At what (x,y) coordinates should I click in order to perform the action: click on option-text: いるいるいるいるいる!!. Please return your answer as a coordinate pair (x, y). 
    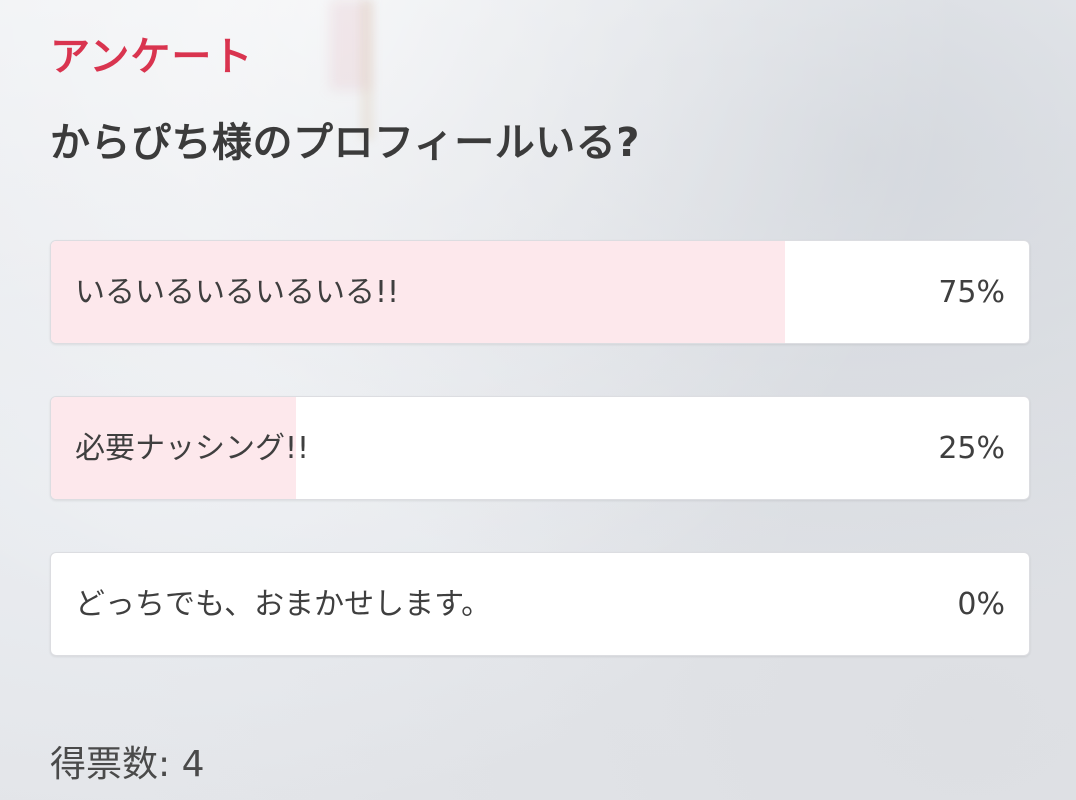
    Looking at the image, I should click on (237, 292).